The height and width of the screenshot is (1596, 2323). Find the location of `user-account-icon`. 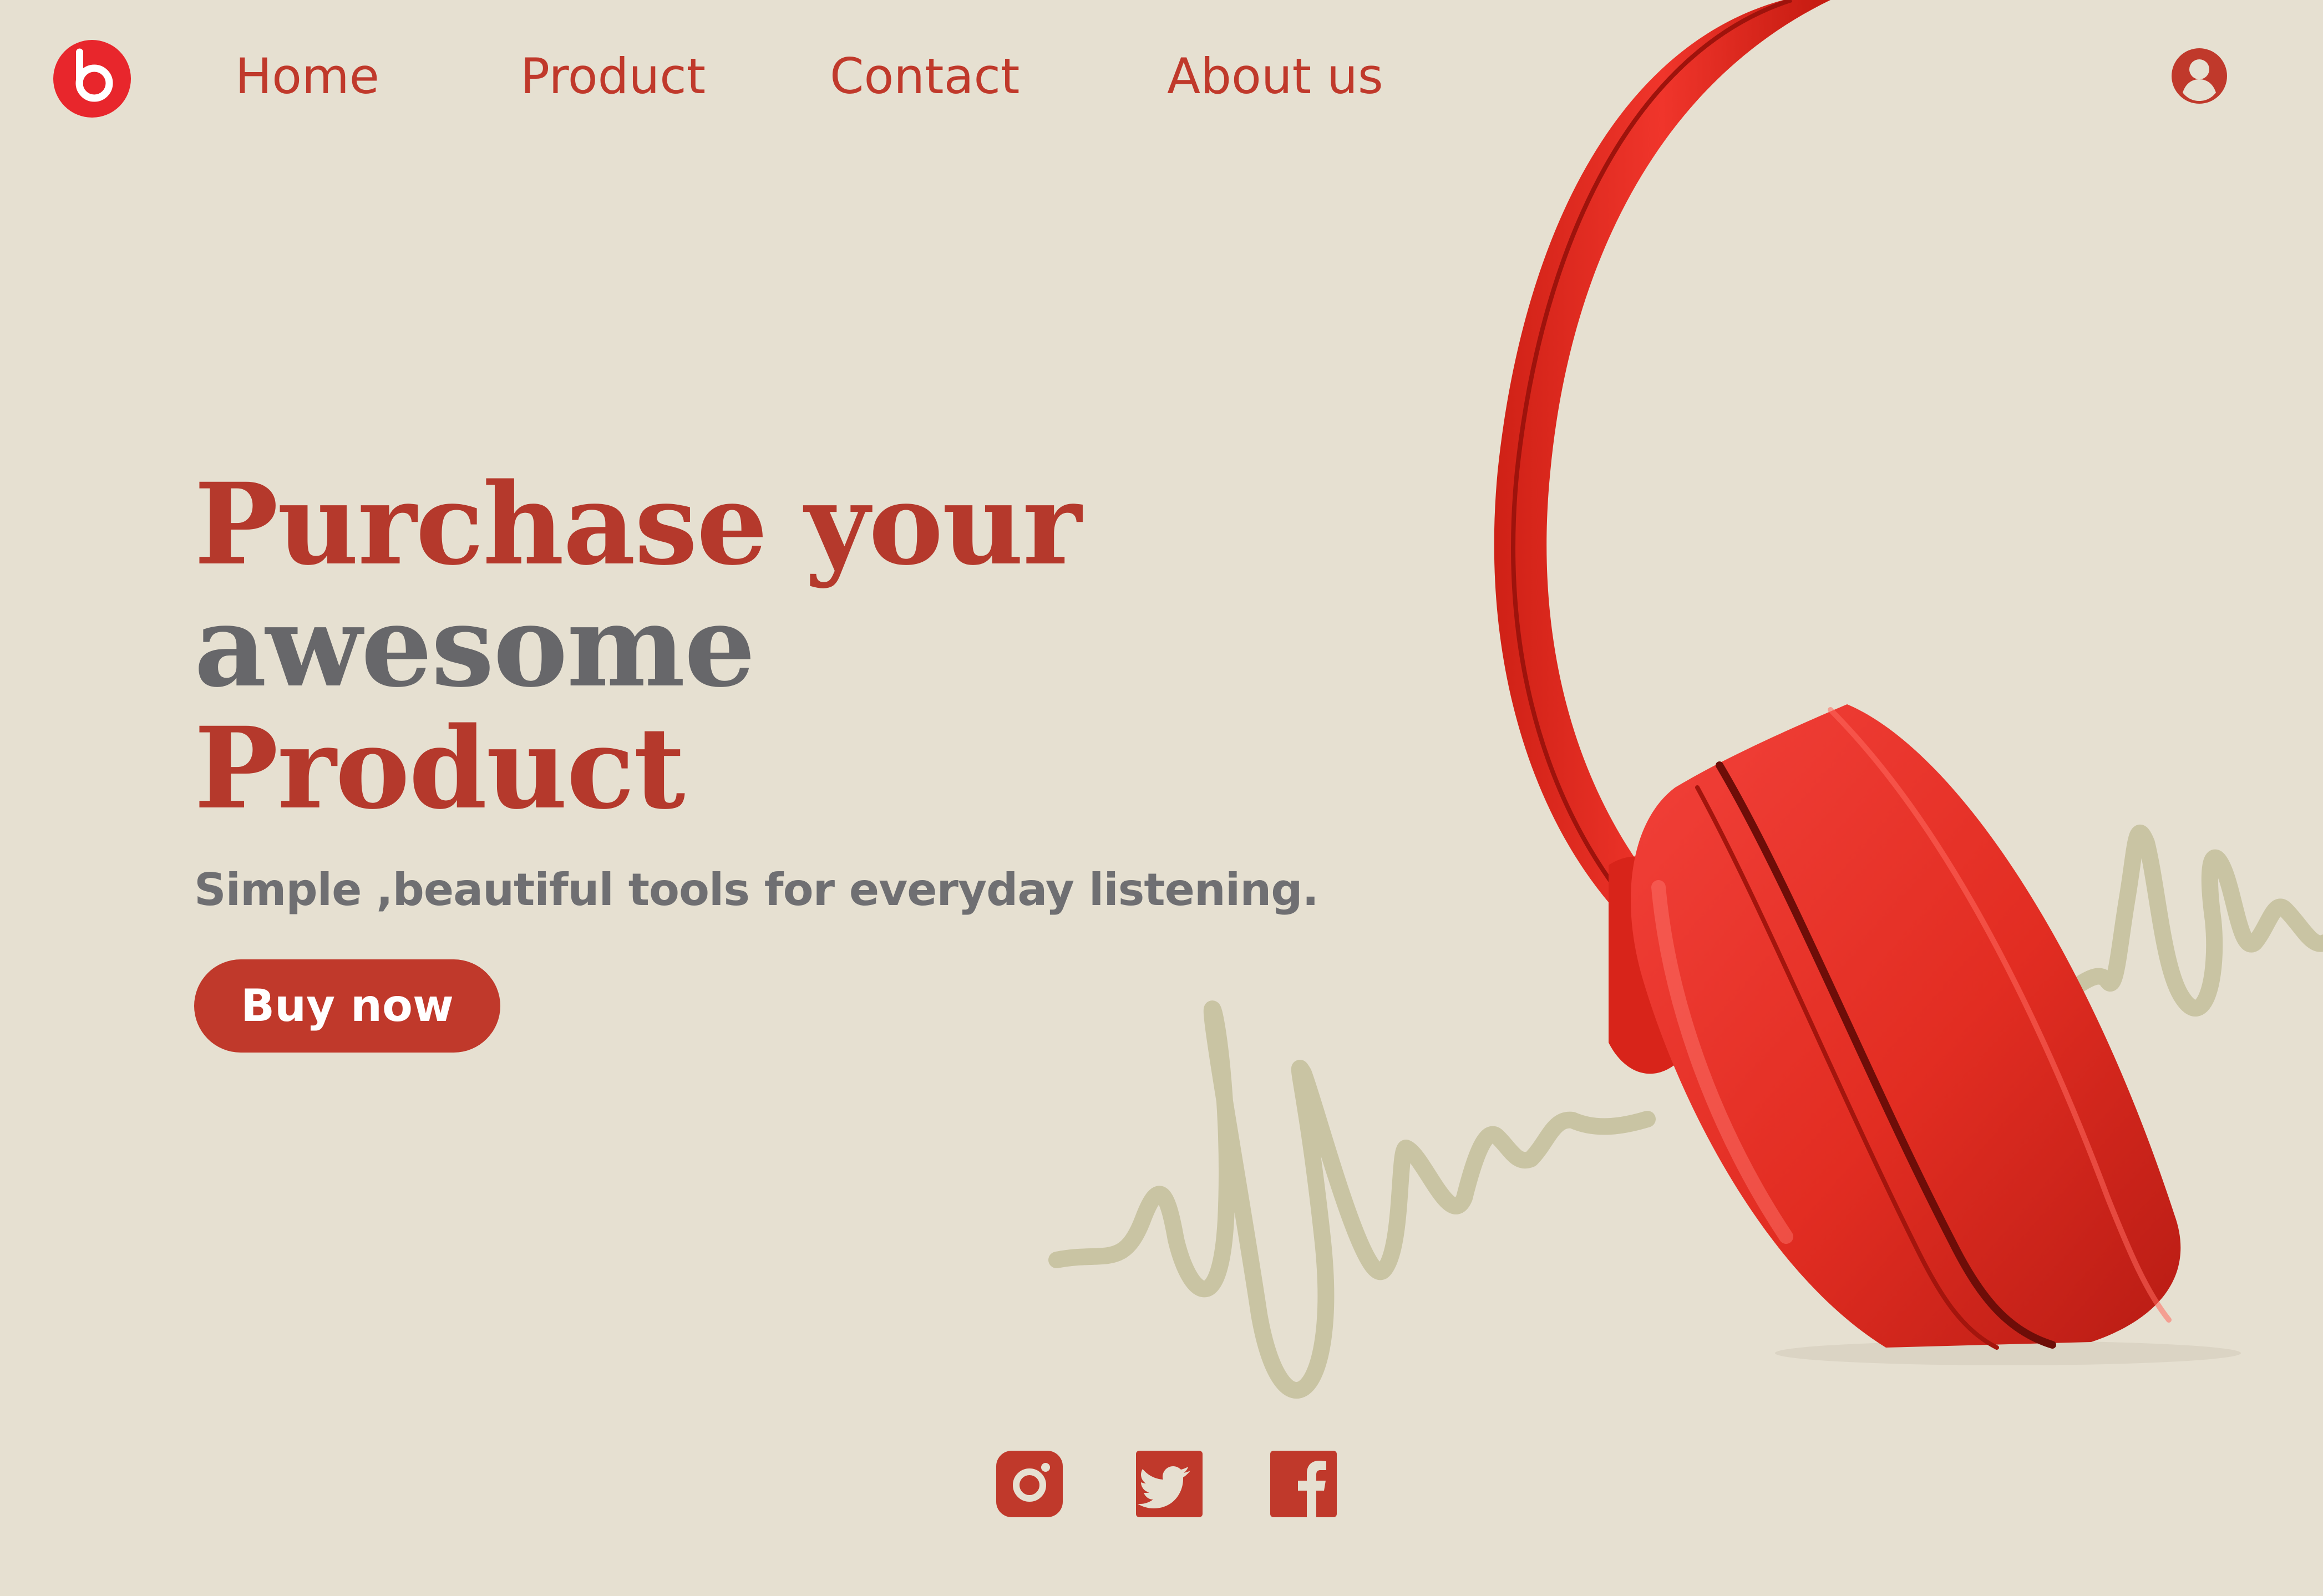

user-account-icon is located at coordinates (2199, 76).